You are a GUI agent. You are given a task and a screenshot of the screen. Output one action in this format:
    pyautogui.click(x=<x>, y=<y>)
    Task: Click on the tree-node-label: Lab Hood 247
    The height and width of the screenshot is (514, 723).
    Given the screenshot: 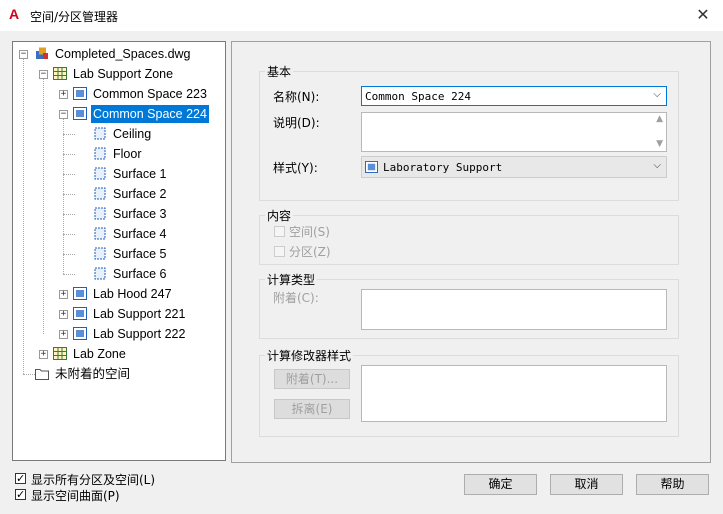 What is the action you would take?
    pyautogui.click(x=132, y=294)
    